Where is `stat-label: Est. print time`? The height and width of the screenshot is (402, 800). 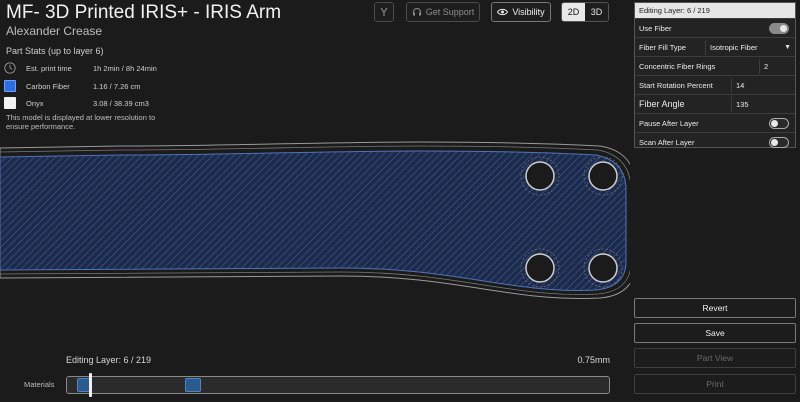 stat-label: Est. print time is located at coordinates (49, 68).